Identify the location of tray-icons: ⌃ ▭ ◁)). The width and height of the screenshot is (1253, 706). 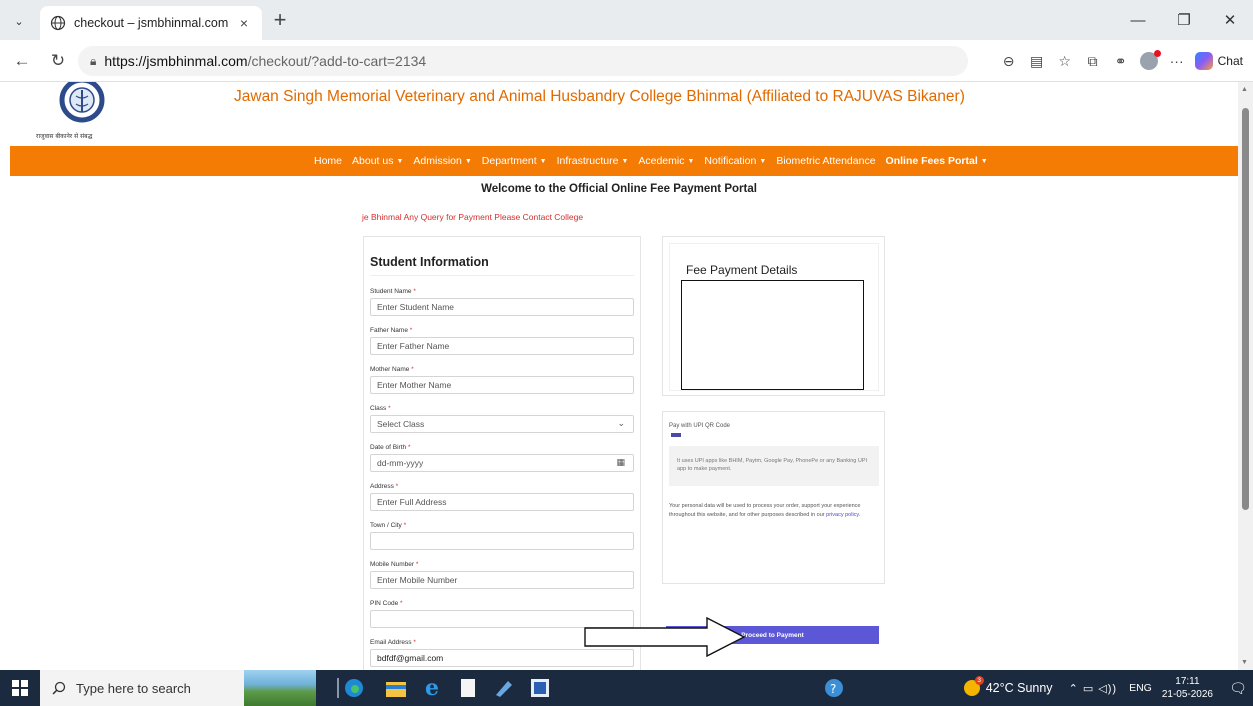
(1093, 688).